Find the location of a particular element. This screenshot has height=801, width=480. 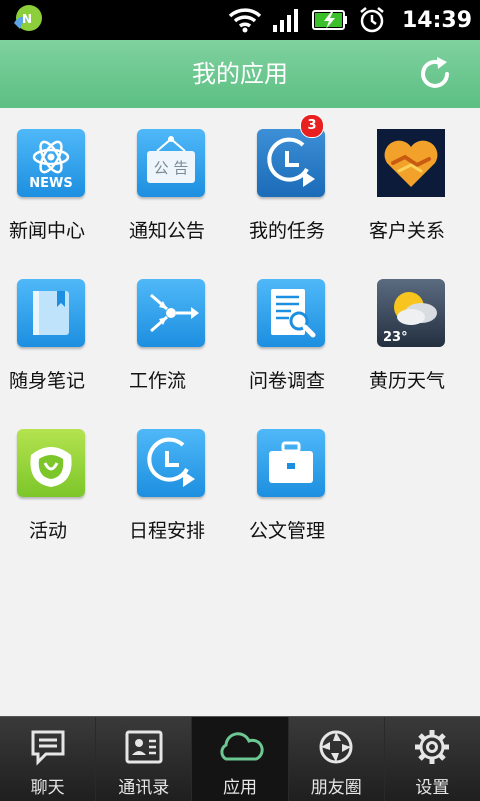

app-crm: 客户关系 is located at coordinates (420, 183).